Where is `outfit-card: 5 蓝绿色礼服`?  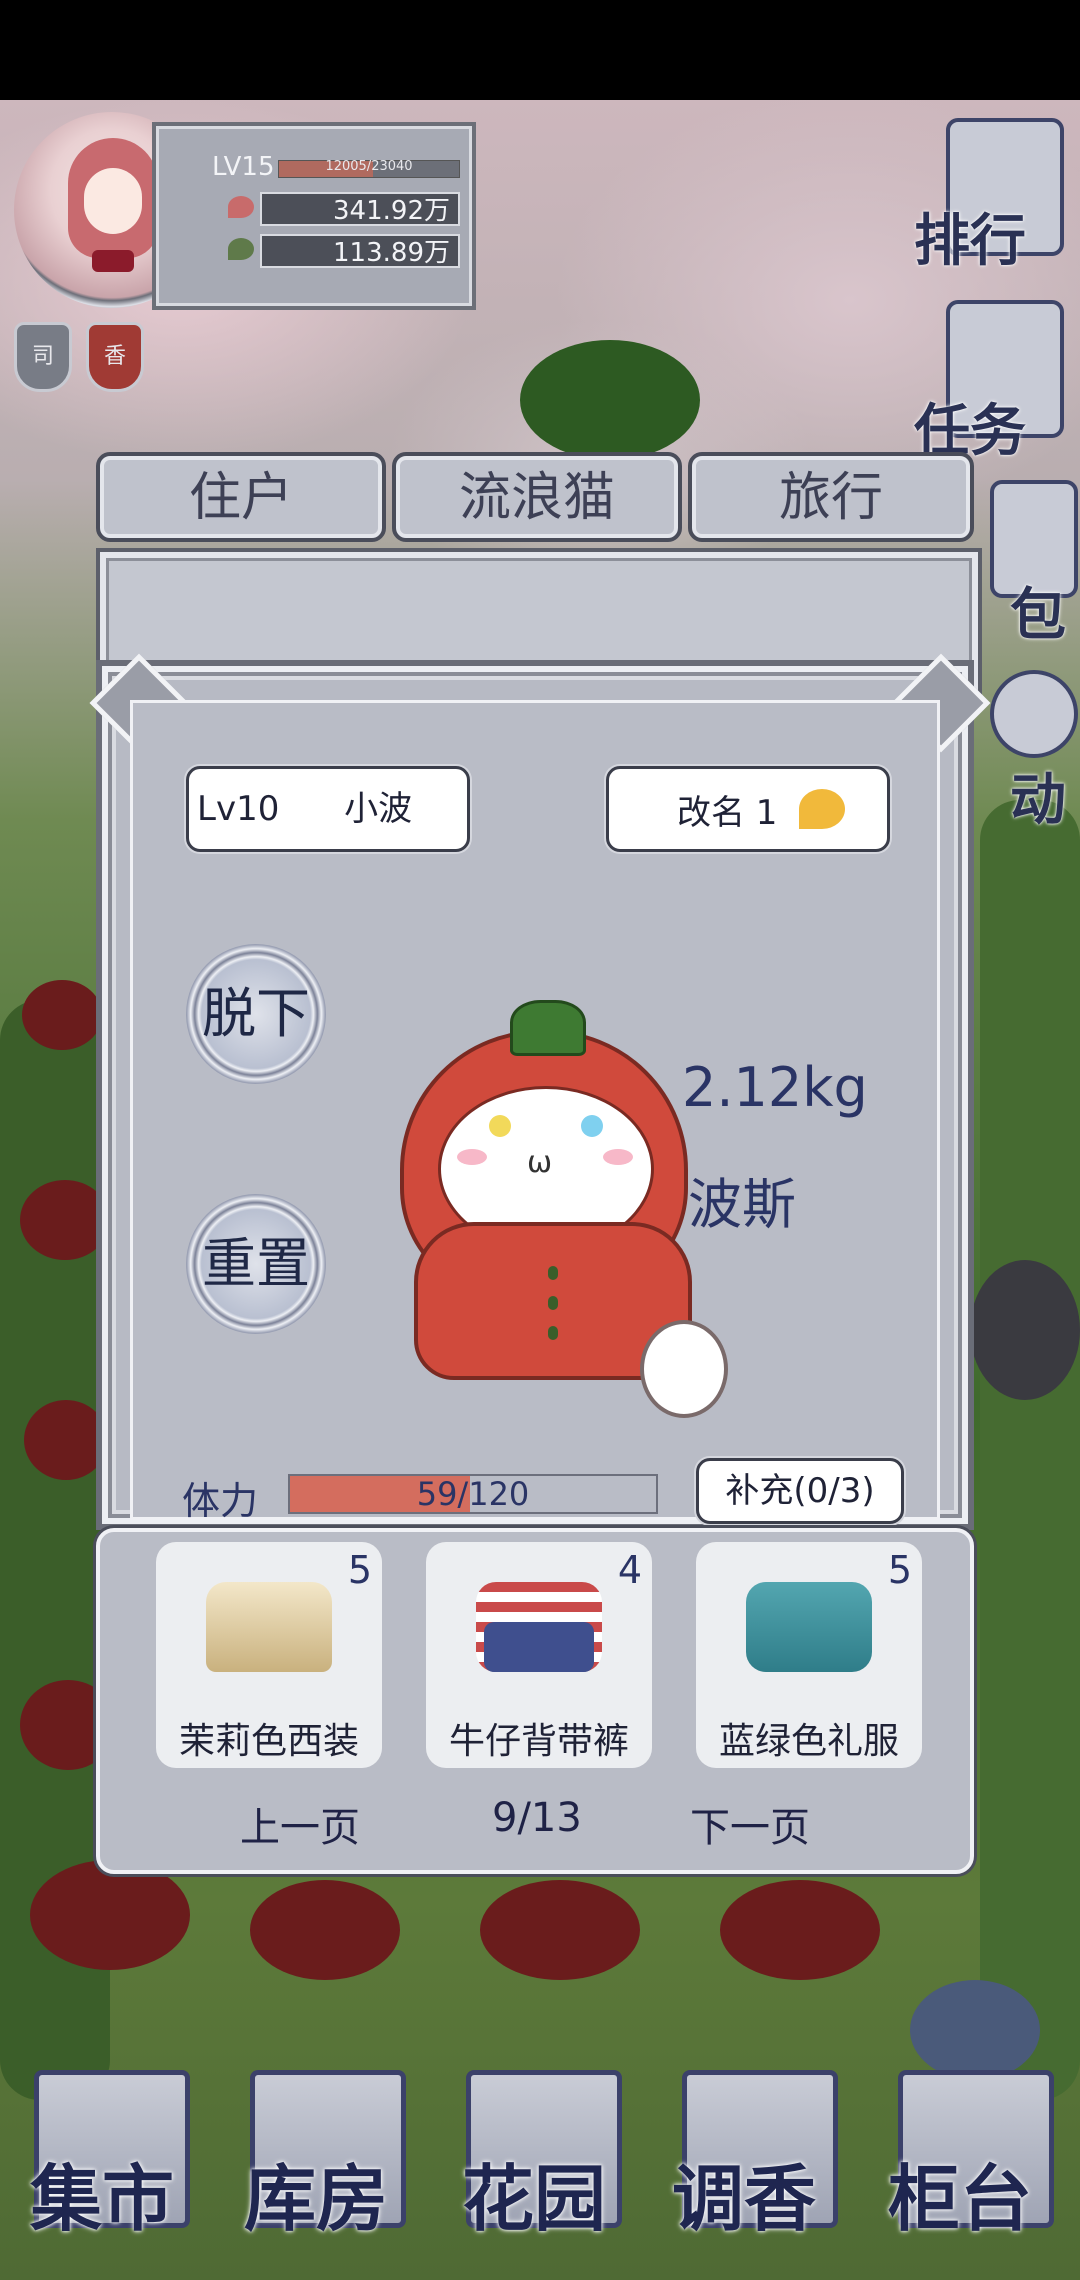
outfit-card: 5 蓝绿色礼服 is located at coordinates (809, 1655).